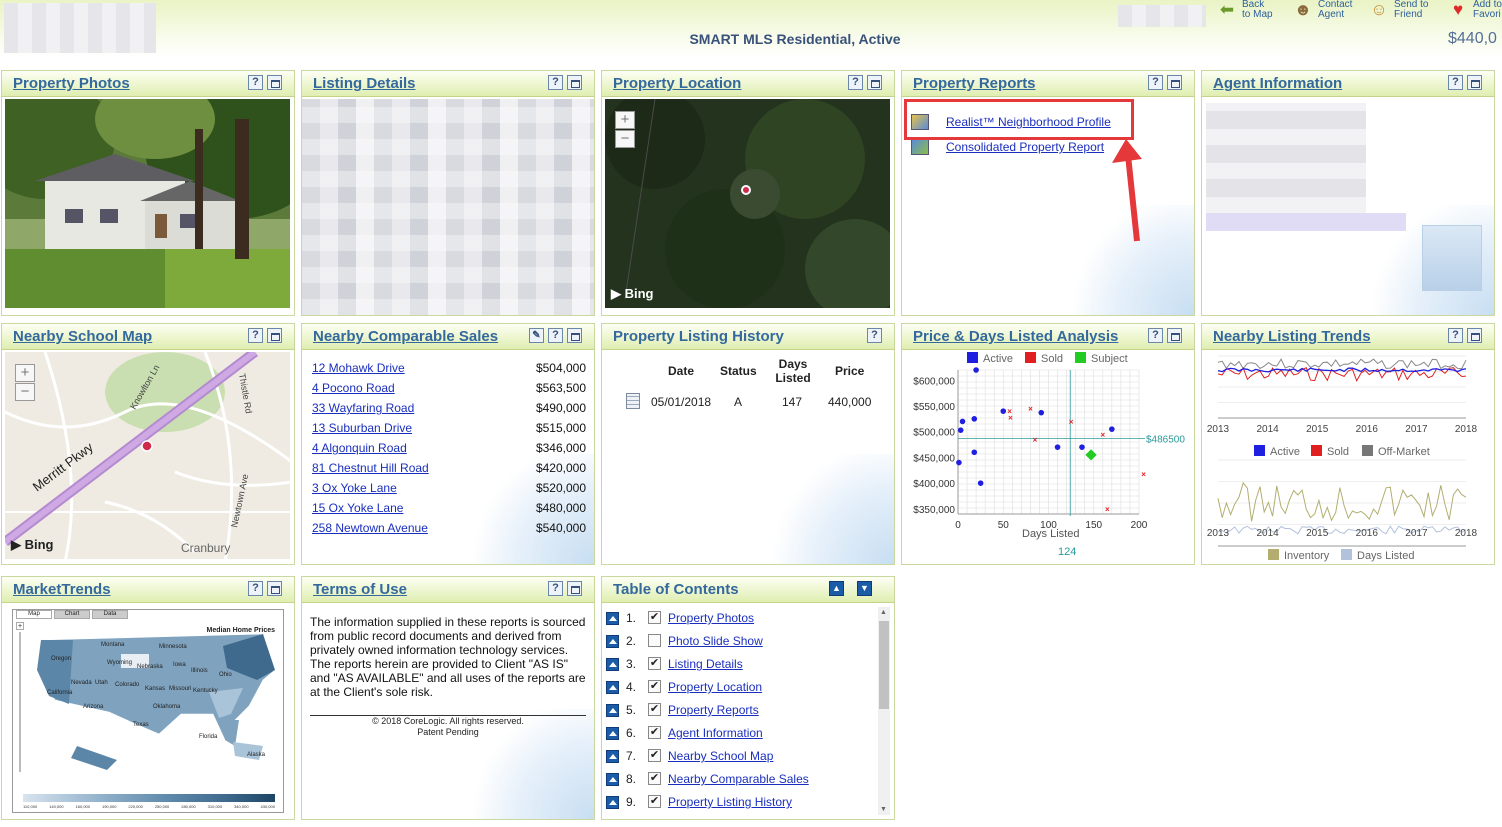 The width and height of the screenshot is (1502, 827). What do you see at coordinates (360, 589) in the screenshot?
I see `panel-title: Terms of Use` at bounding box center [360, 589].